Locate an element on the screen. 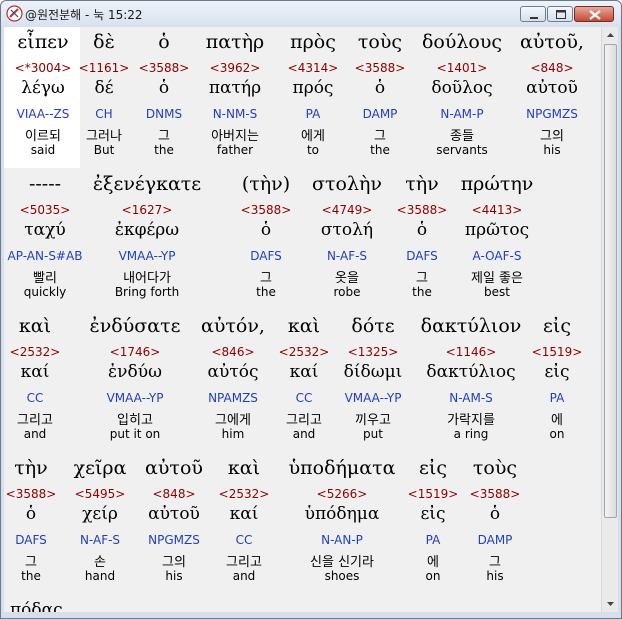 The width and height of the screenshot is (622, 619). word-parse: CH is located at coordinates (104, 114).